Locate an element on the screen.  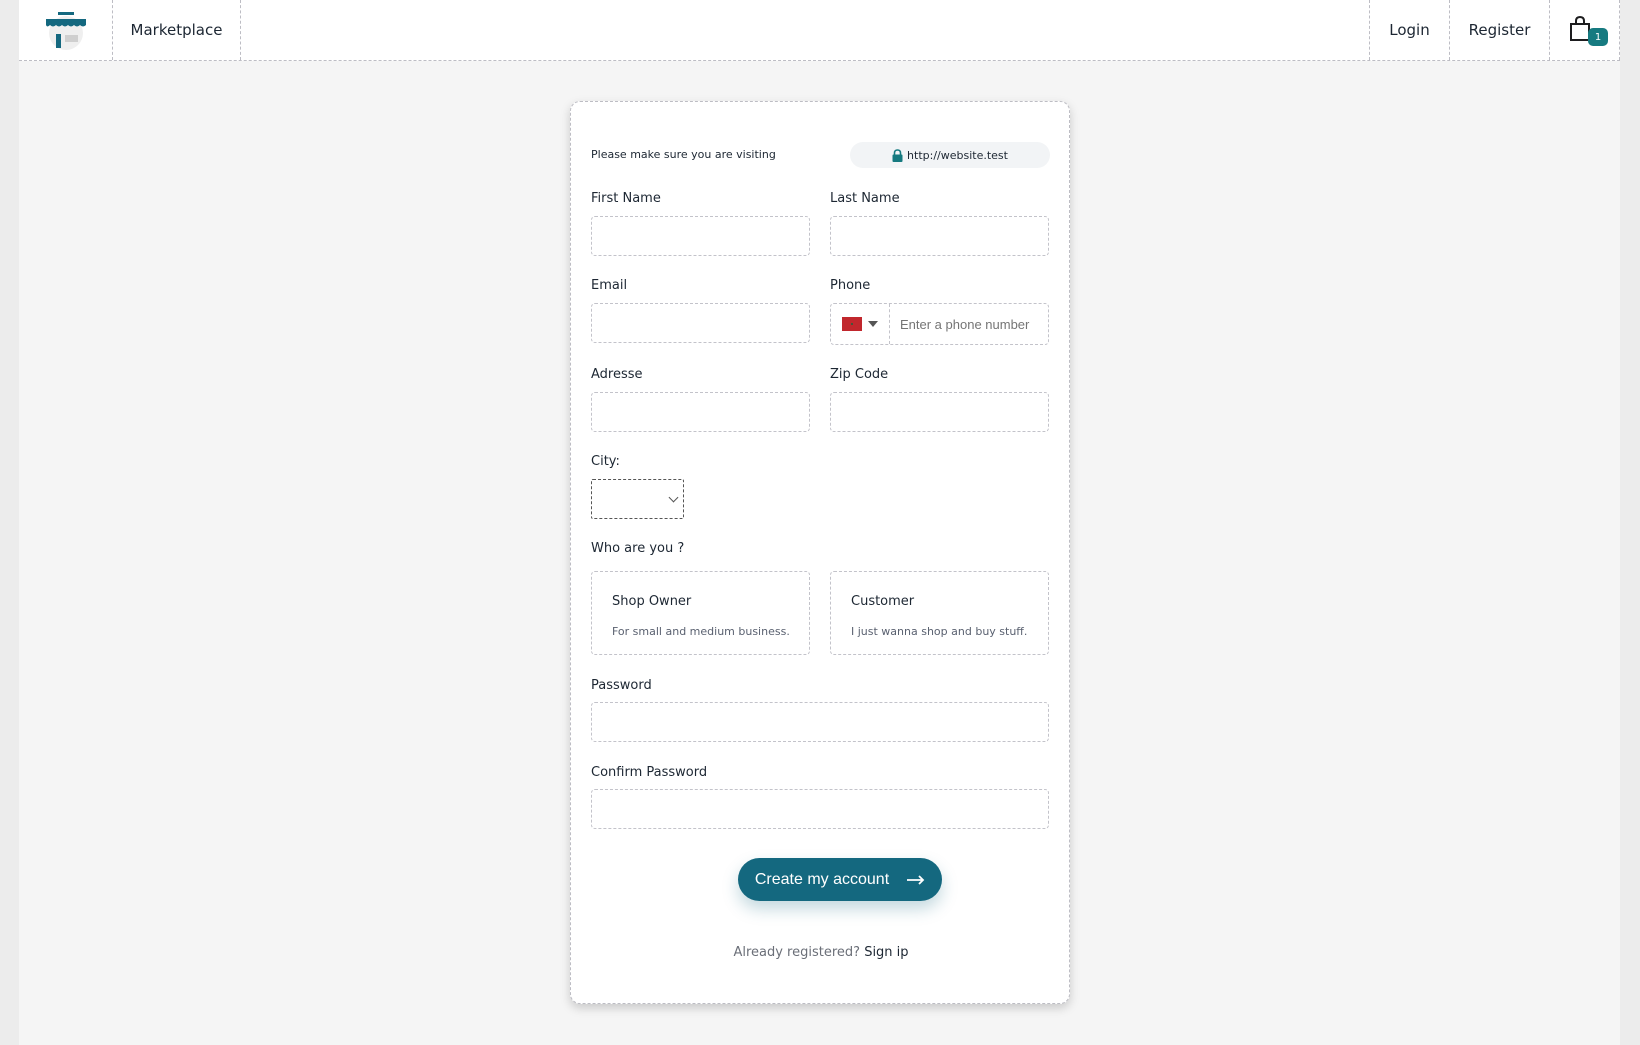
phone-label: Phone is located at coordinates (850, 285).